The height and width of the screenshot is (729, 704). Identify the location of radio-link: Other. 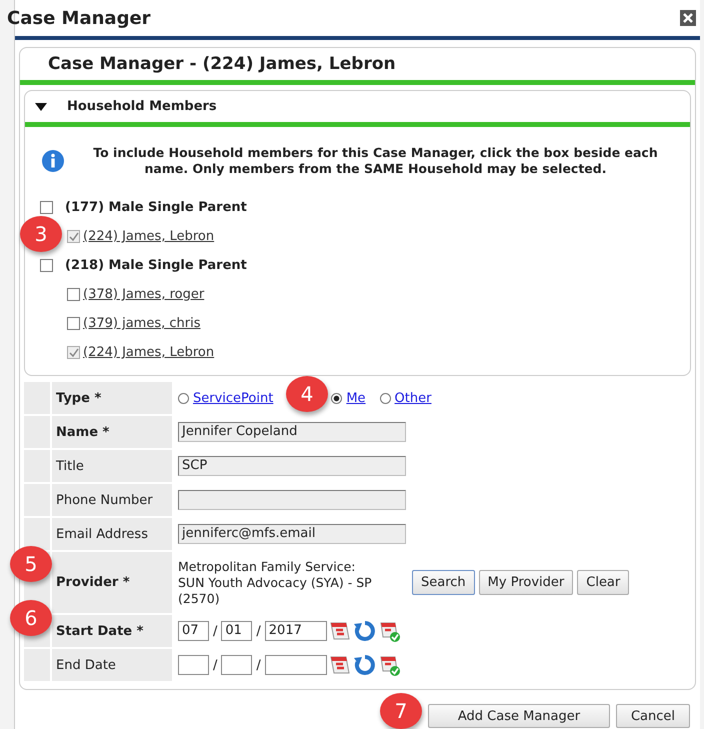
(413, 398).